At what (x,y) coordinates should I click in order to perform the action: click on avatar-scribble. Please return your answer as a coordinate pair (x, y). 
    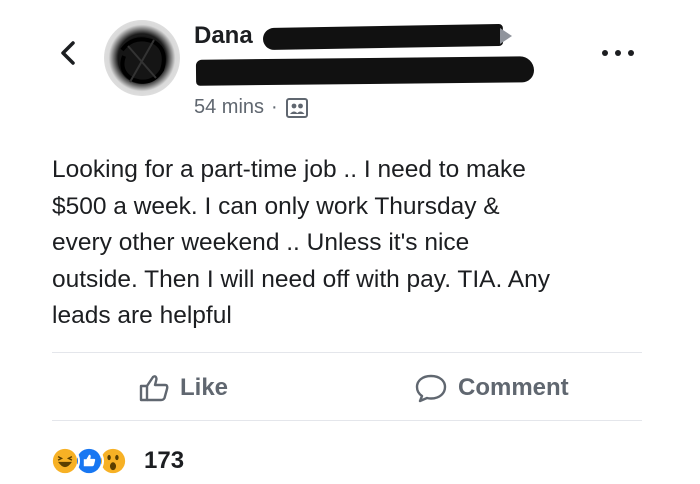
    Looking at the image, I should click on (142, 60).